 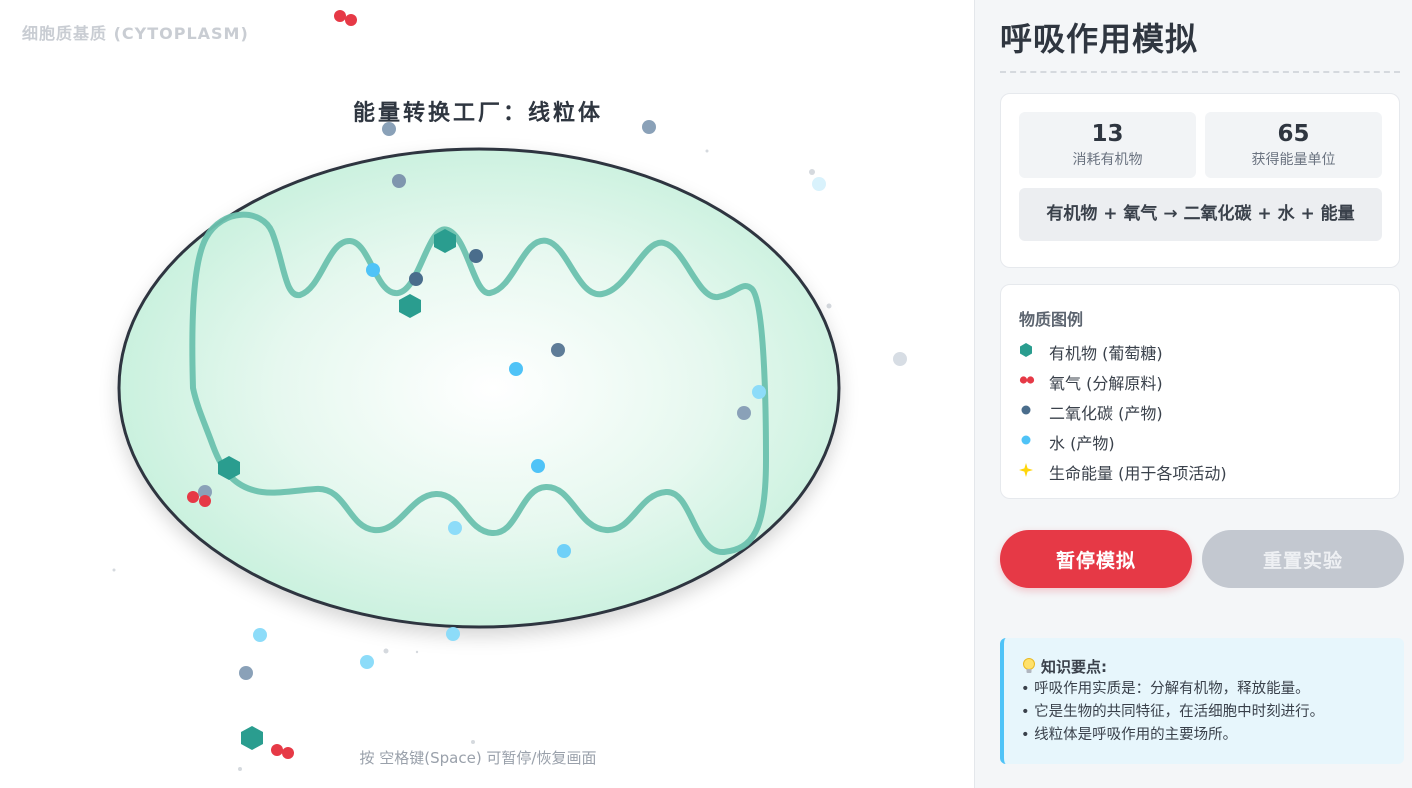 I want to click on legend-label: 生命能量 (用于各项活动), so click(x=1138, y=473).